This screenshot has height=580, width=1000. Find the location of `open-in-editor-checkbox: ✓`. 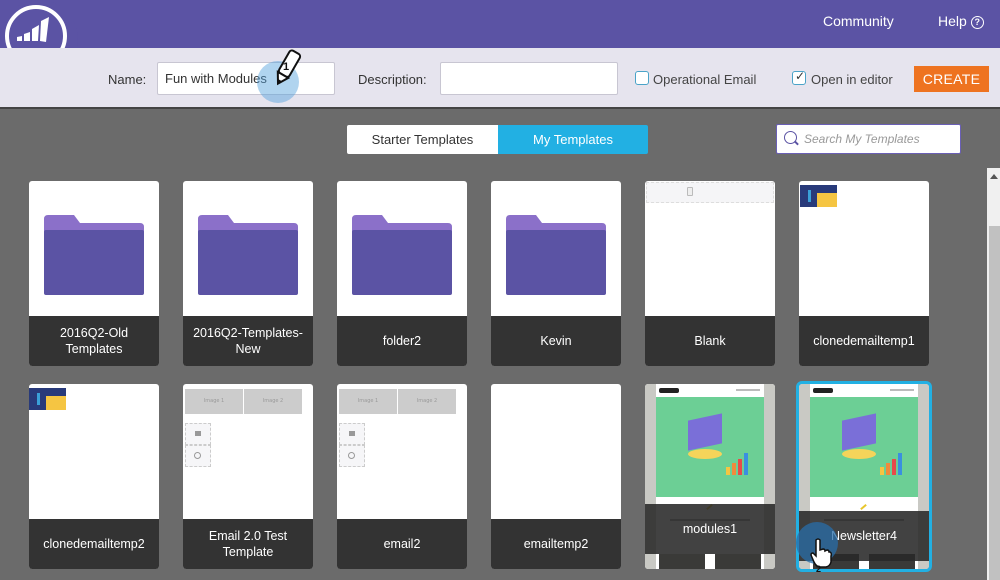

open-in-editor-checkbox: ✓ is located at coordinates (799, 77).